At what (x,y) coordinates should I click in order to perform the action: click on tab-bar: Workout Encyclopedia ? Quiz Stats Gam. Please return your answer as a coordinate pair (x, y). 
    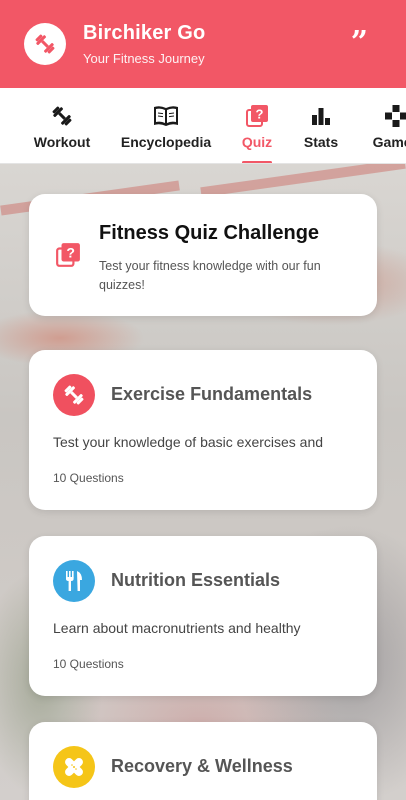
    Looking at the image, I should click on (203, 126).